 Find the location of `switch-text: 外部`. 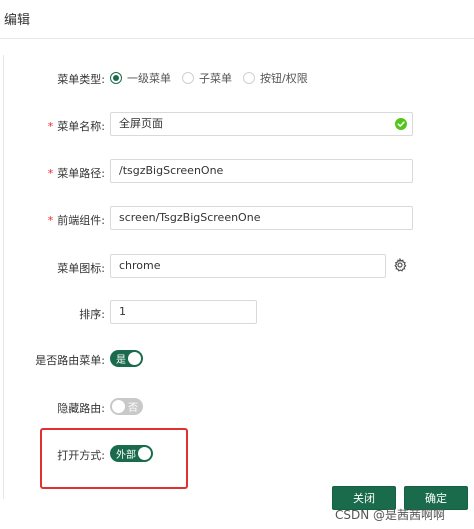

switch-text: 外部 is located at coordinates (126, 455).